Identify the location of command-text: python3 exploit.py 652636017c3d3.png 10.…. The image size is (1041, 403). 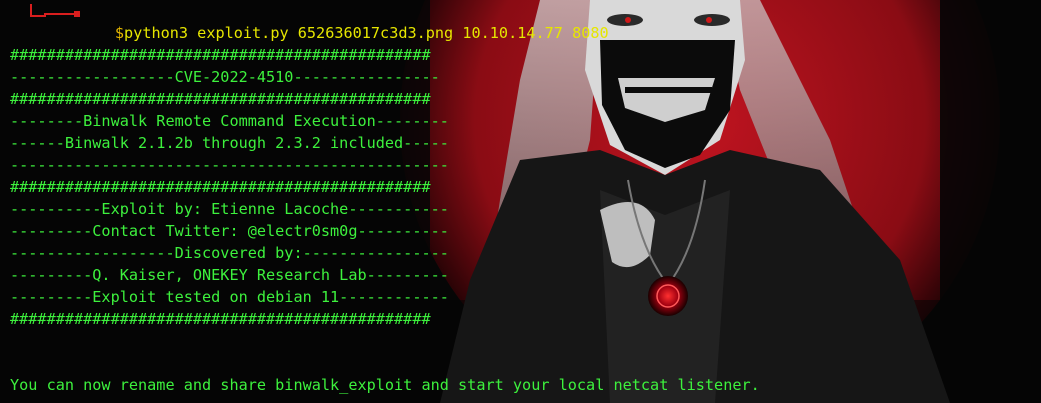
(366, 33).